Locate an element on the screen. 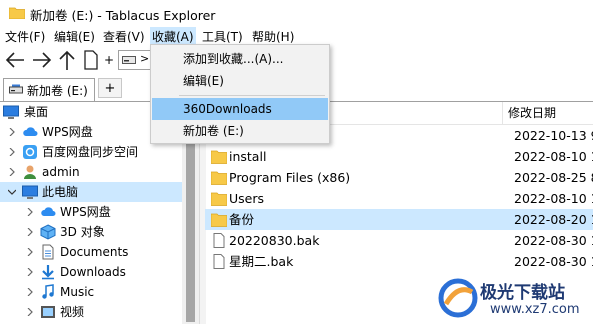 Image resolution: width=593 pixels, height=324 pixels. watermark-url: www.xz7.com is located at coordinates (535, 309).